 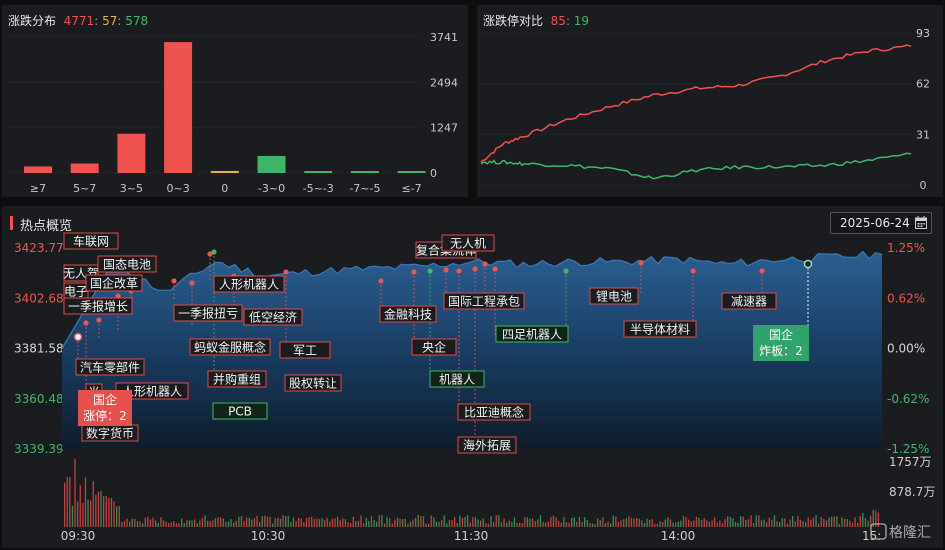 I want to click on hot-title: 热点概览, so click(x=46, y=226).